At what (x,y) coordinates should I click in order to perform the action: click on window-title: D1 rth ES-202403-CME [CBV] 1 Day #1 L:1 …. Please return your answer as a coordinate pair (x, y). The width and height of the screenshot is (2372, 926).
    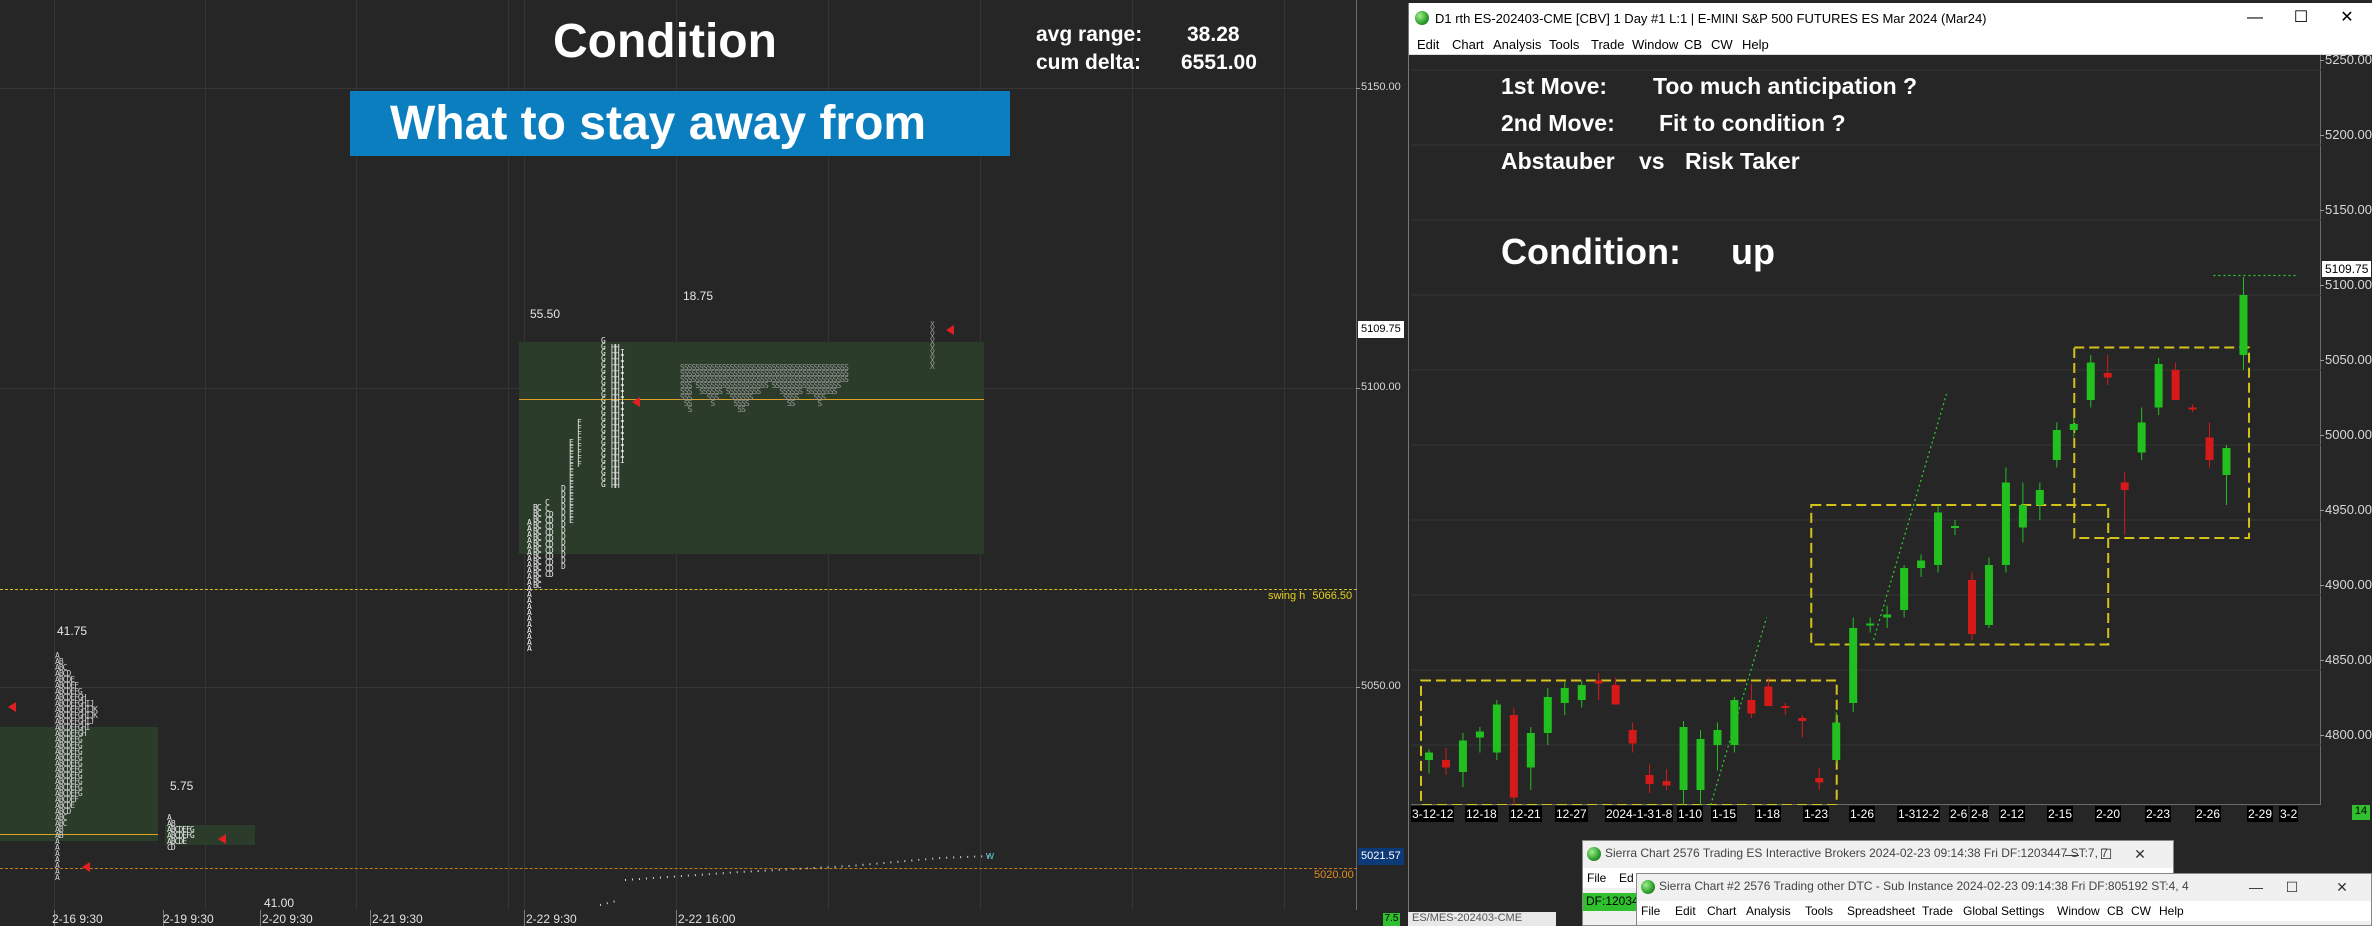
    Looking at the image, I should click on (1711, 18).